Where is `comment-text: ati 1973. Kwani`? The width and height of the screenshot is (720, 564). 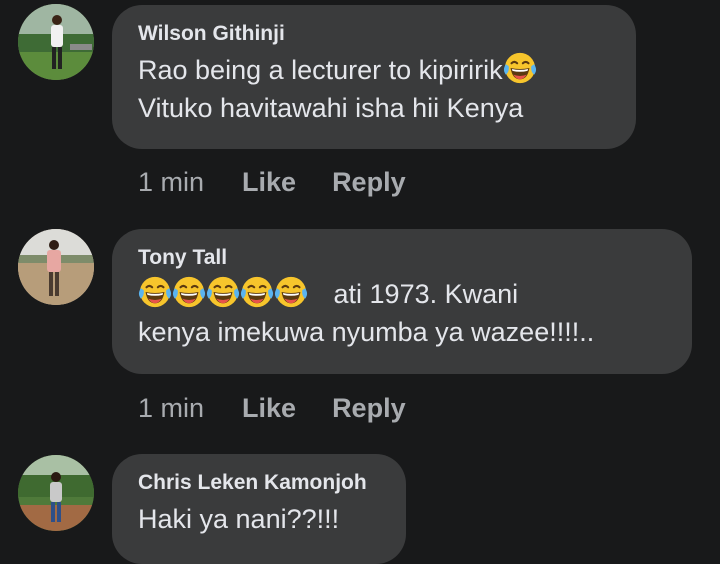
comment-text: ati 1973. Kwani is located at coordinates (402, 294).